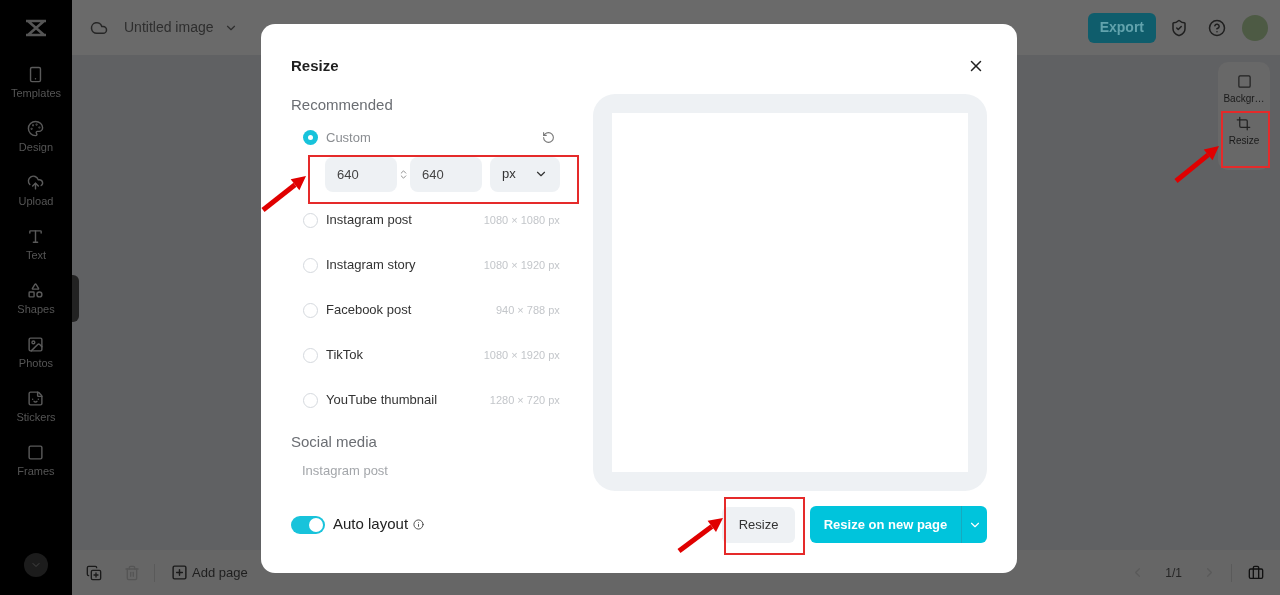 This screenshot has width=1280, height=595. I want to click on sidebar-label: Design, so click(36, 147).